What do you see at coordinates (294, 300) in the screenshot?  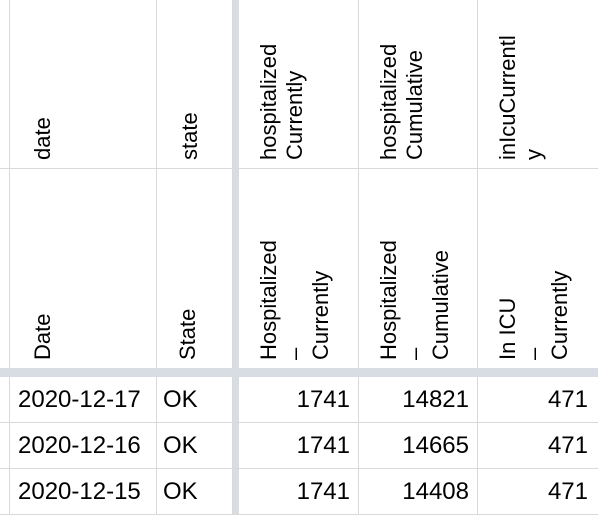 I see `header-text-hospitalized-currently-display: Hospitalized – Currently` at bounding box center [294, 300].